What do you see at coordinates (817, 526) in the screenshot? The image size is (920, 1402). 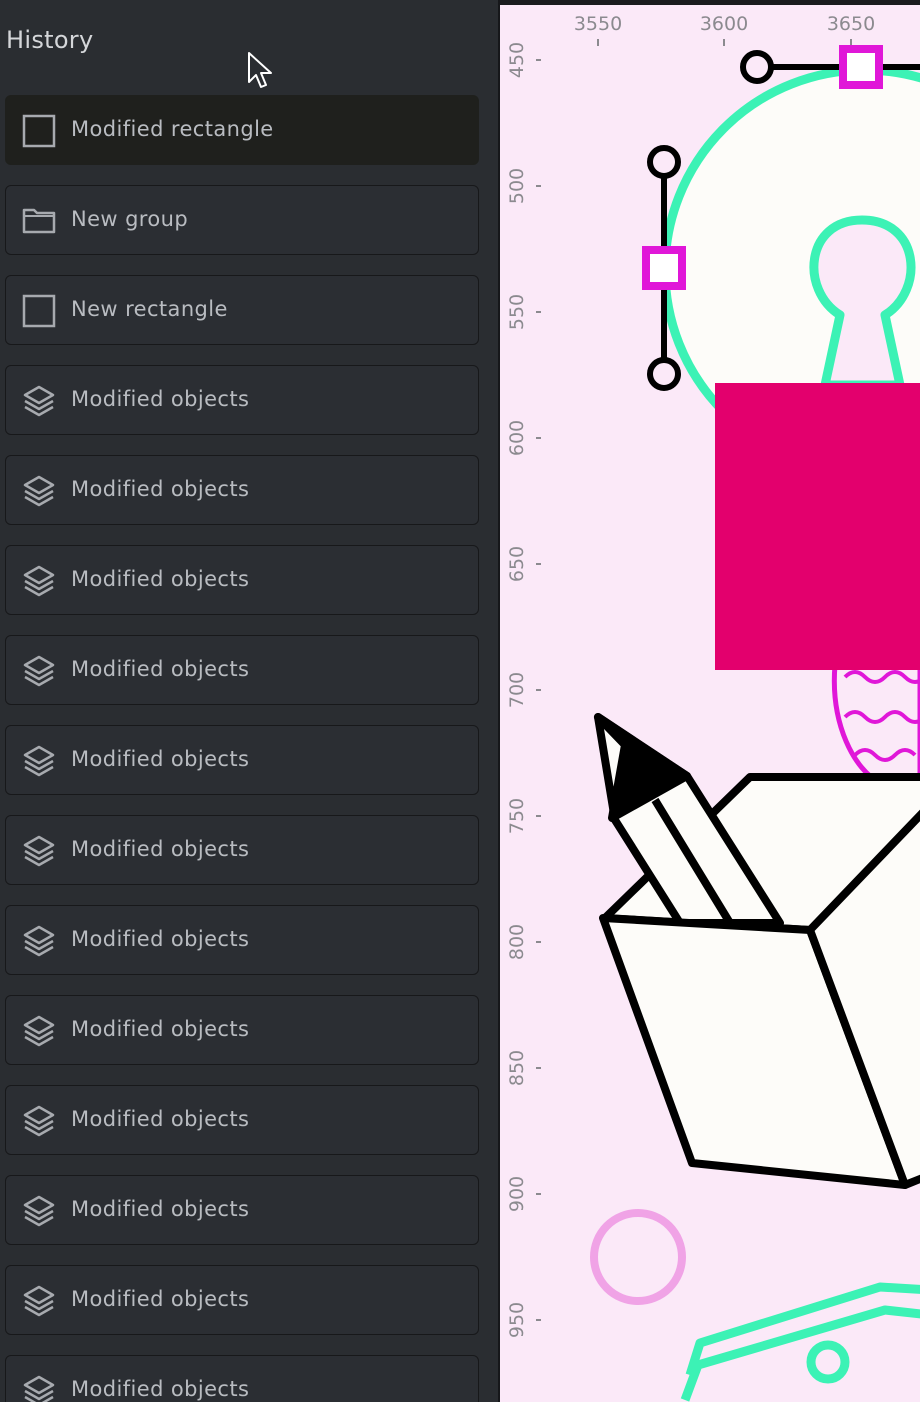 I see `pink-rectangle` at bounding box center [817, 526].